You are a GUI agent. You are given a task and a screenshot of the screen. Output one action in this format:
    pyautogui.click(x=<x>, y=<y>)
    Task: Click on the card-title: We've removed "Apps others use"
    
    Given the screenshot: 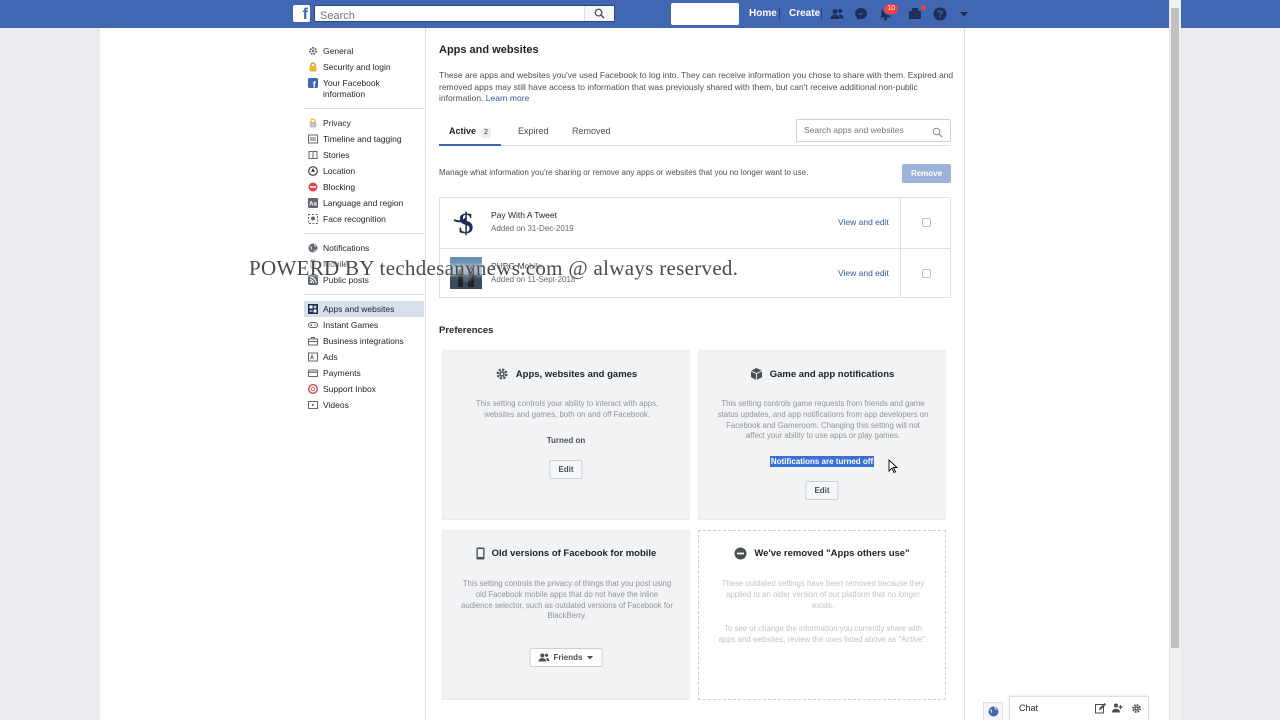 What is the action you would take?
    pyautogui.click(x=832, y=553)
    